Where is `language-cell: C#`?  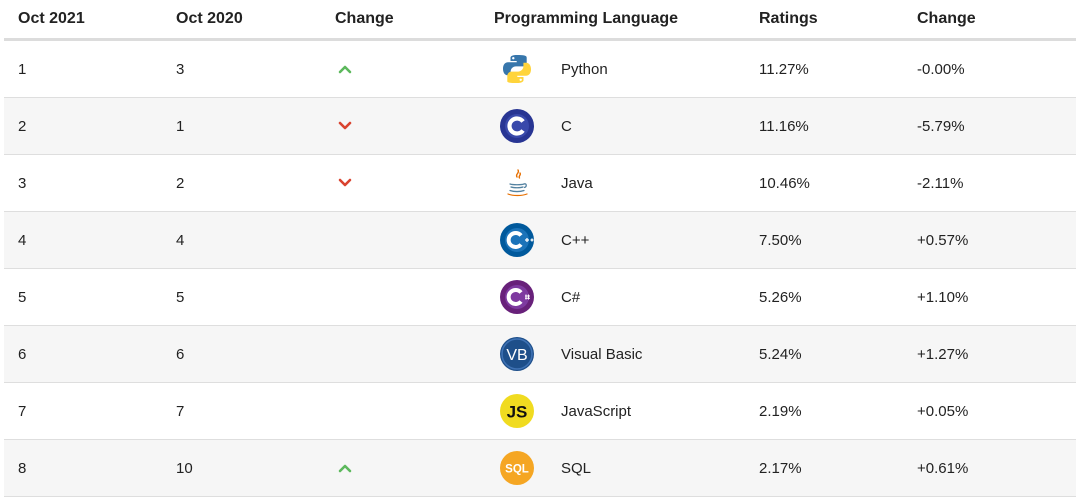 language-cell: C# is located at coordinates (626, 297).